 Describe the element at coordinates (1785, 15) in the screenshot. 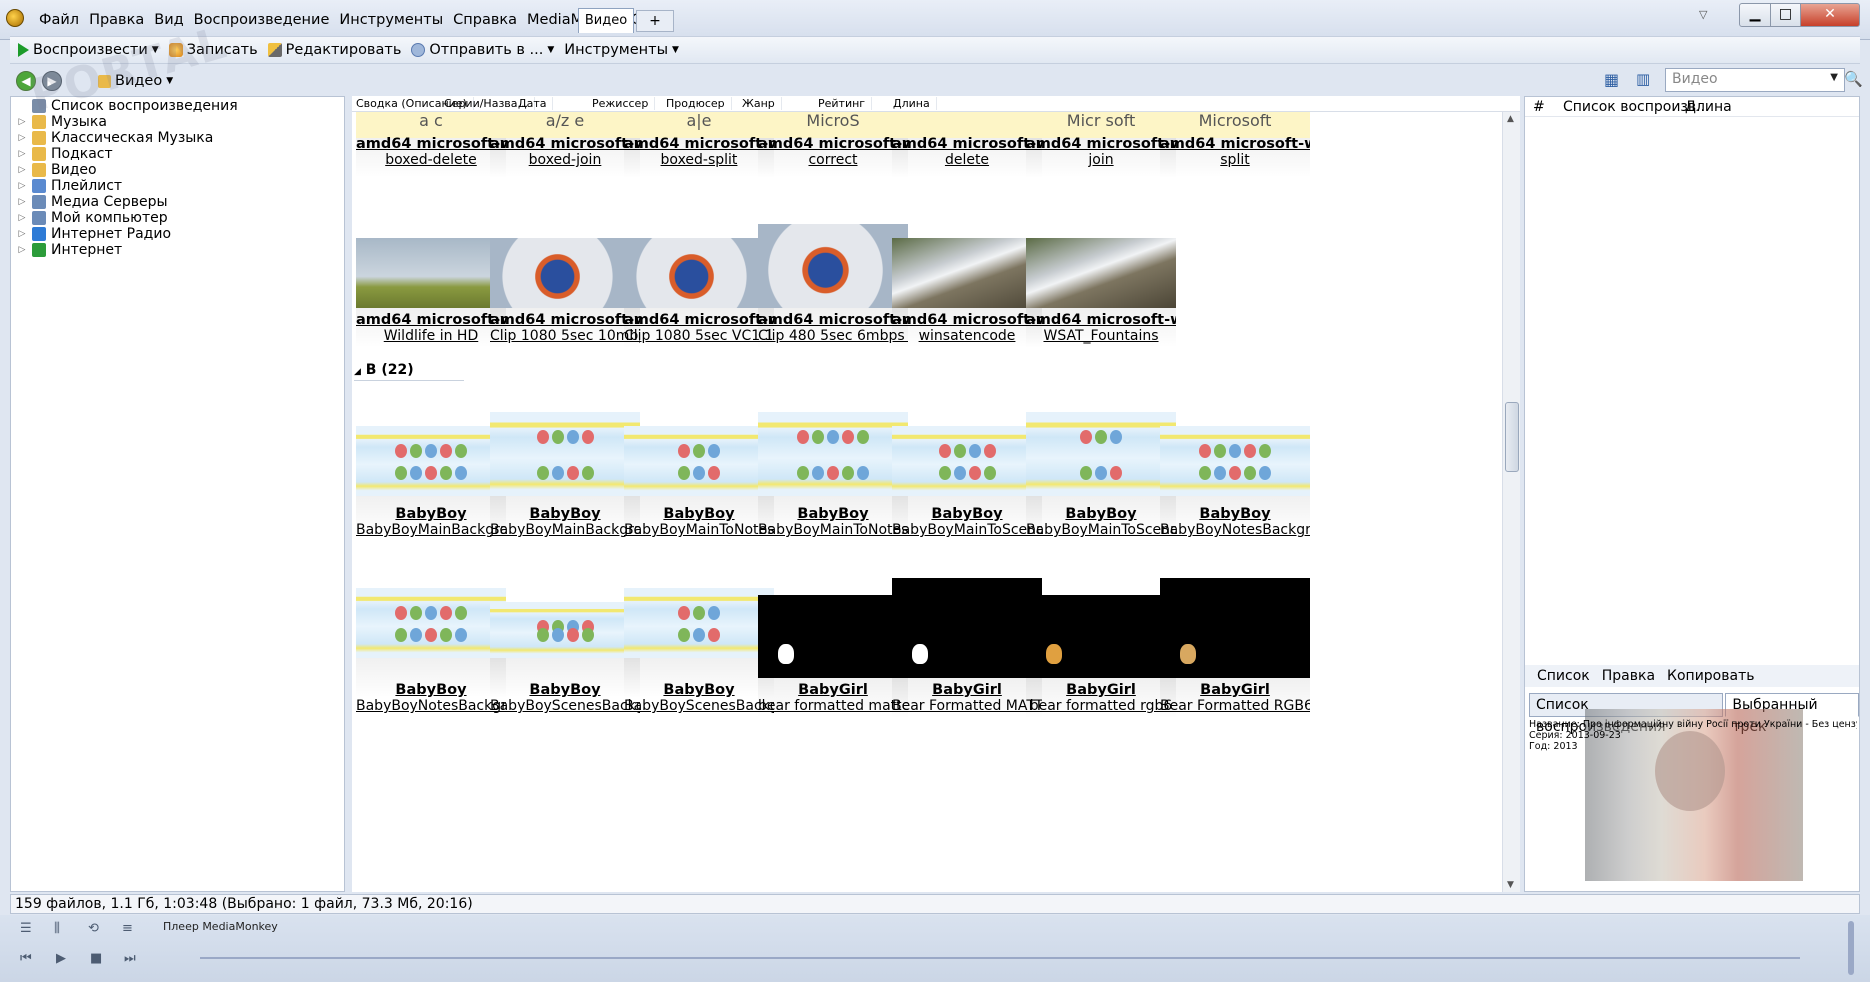

I see `maximize-button: □` at that location.